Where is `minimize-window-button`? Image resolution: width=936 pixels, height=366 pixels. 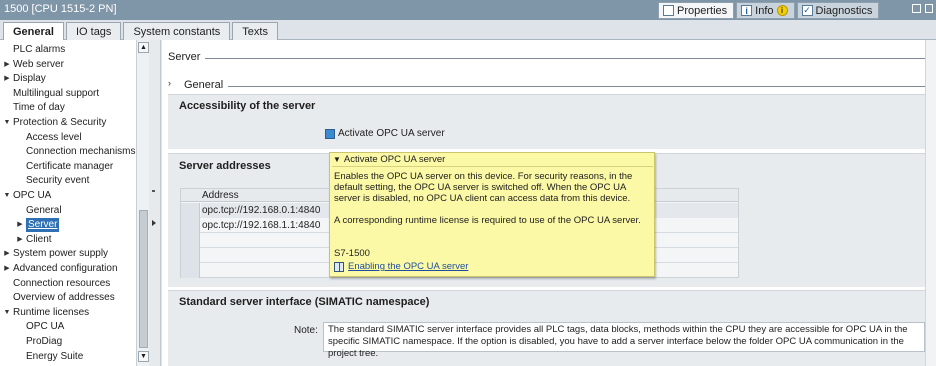 minimize-window-button is located at coordinates (929, 8).